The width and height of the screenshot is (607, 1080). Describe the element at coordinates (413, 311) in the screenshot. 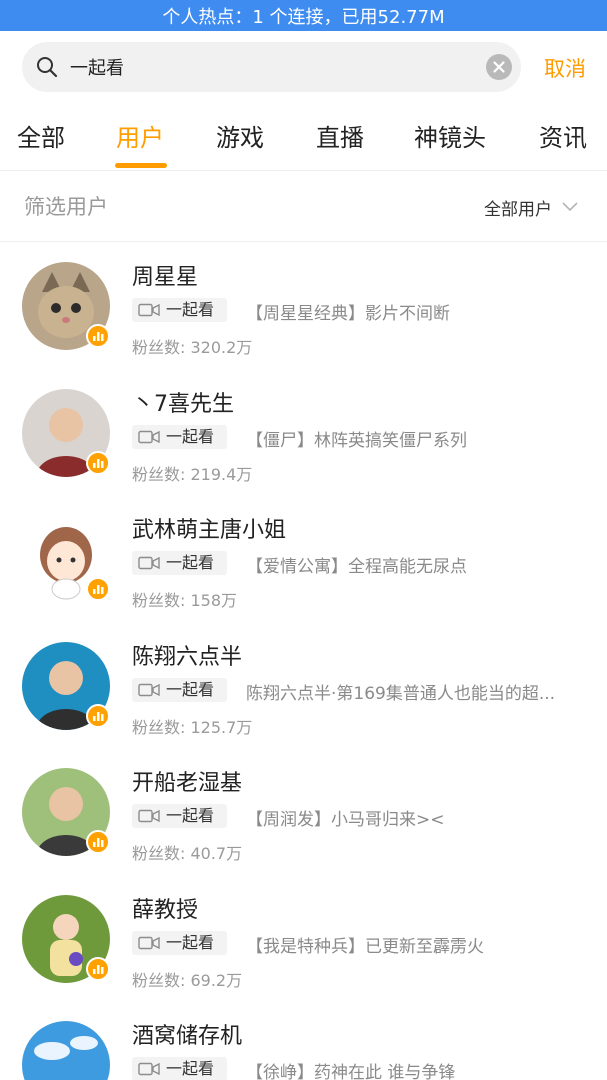

I see `latest-video-title: 【周星星经典】影片不间断` at that location.